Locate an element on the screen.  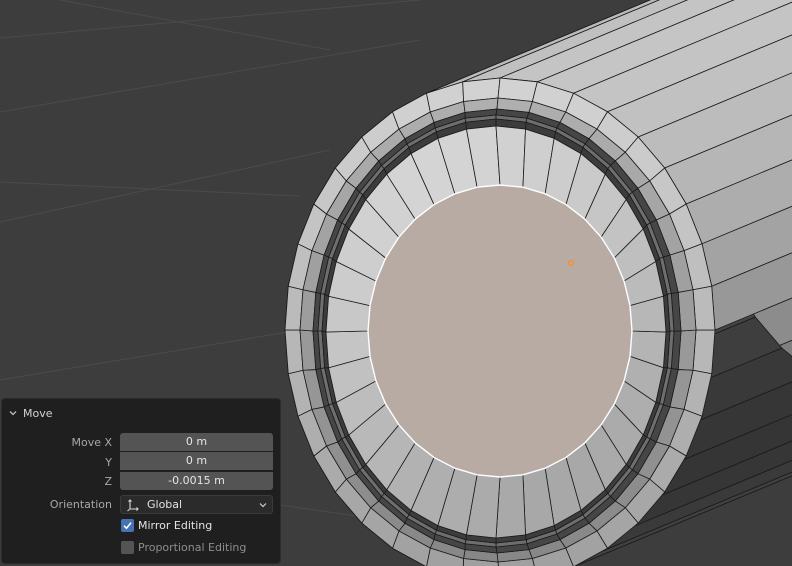
move-z-field: -0.0015 m is located at coordinates (196, 481).